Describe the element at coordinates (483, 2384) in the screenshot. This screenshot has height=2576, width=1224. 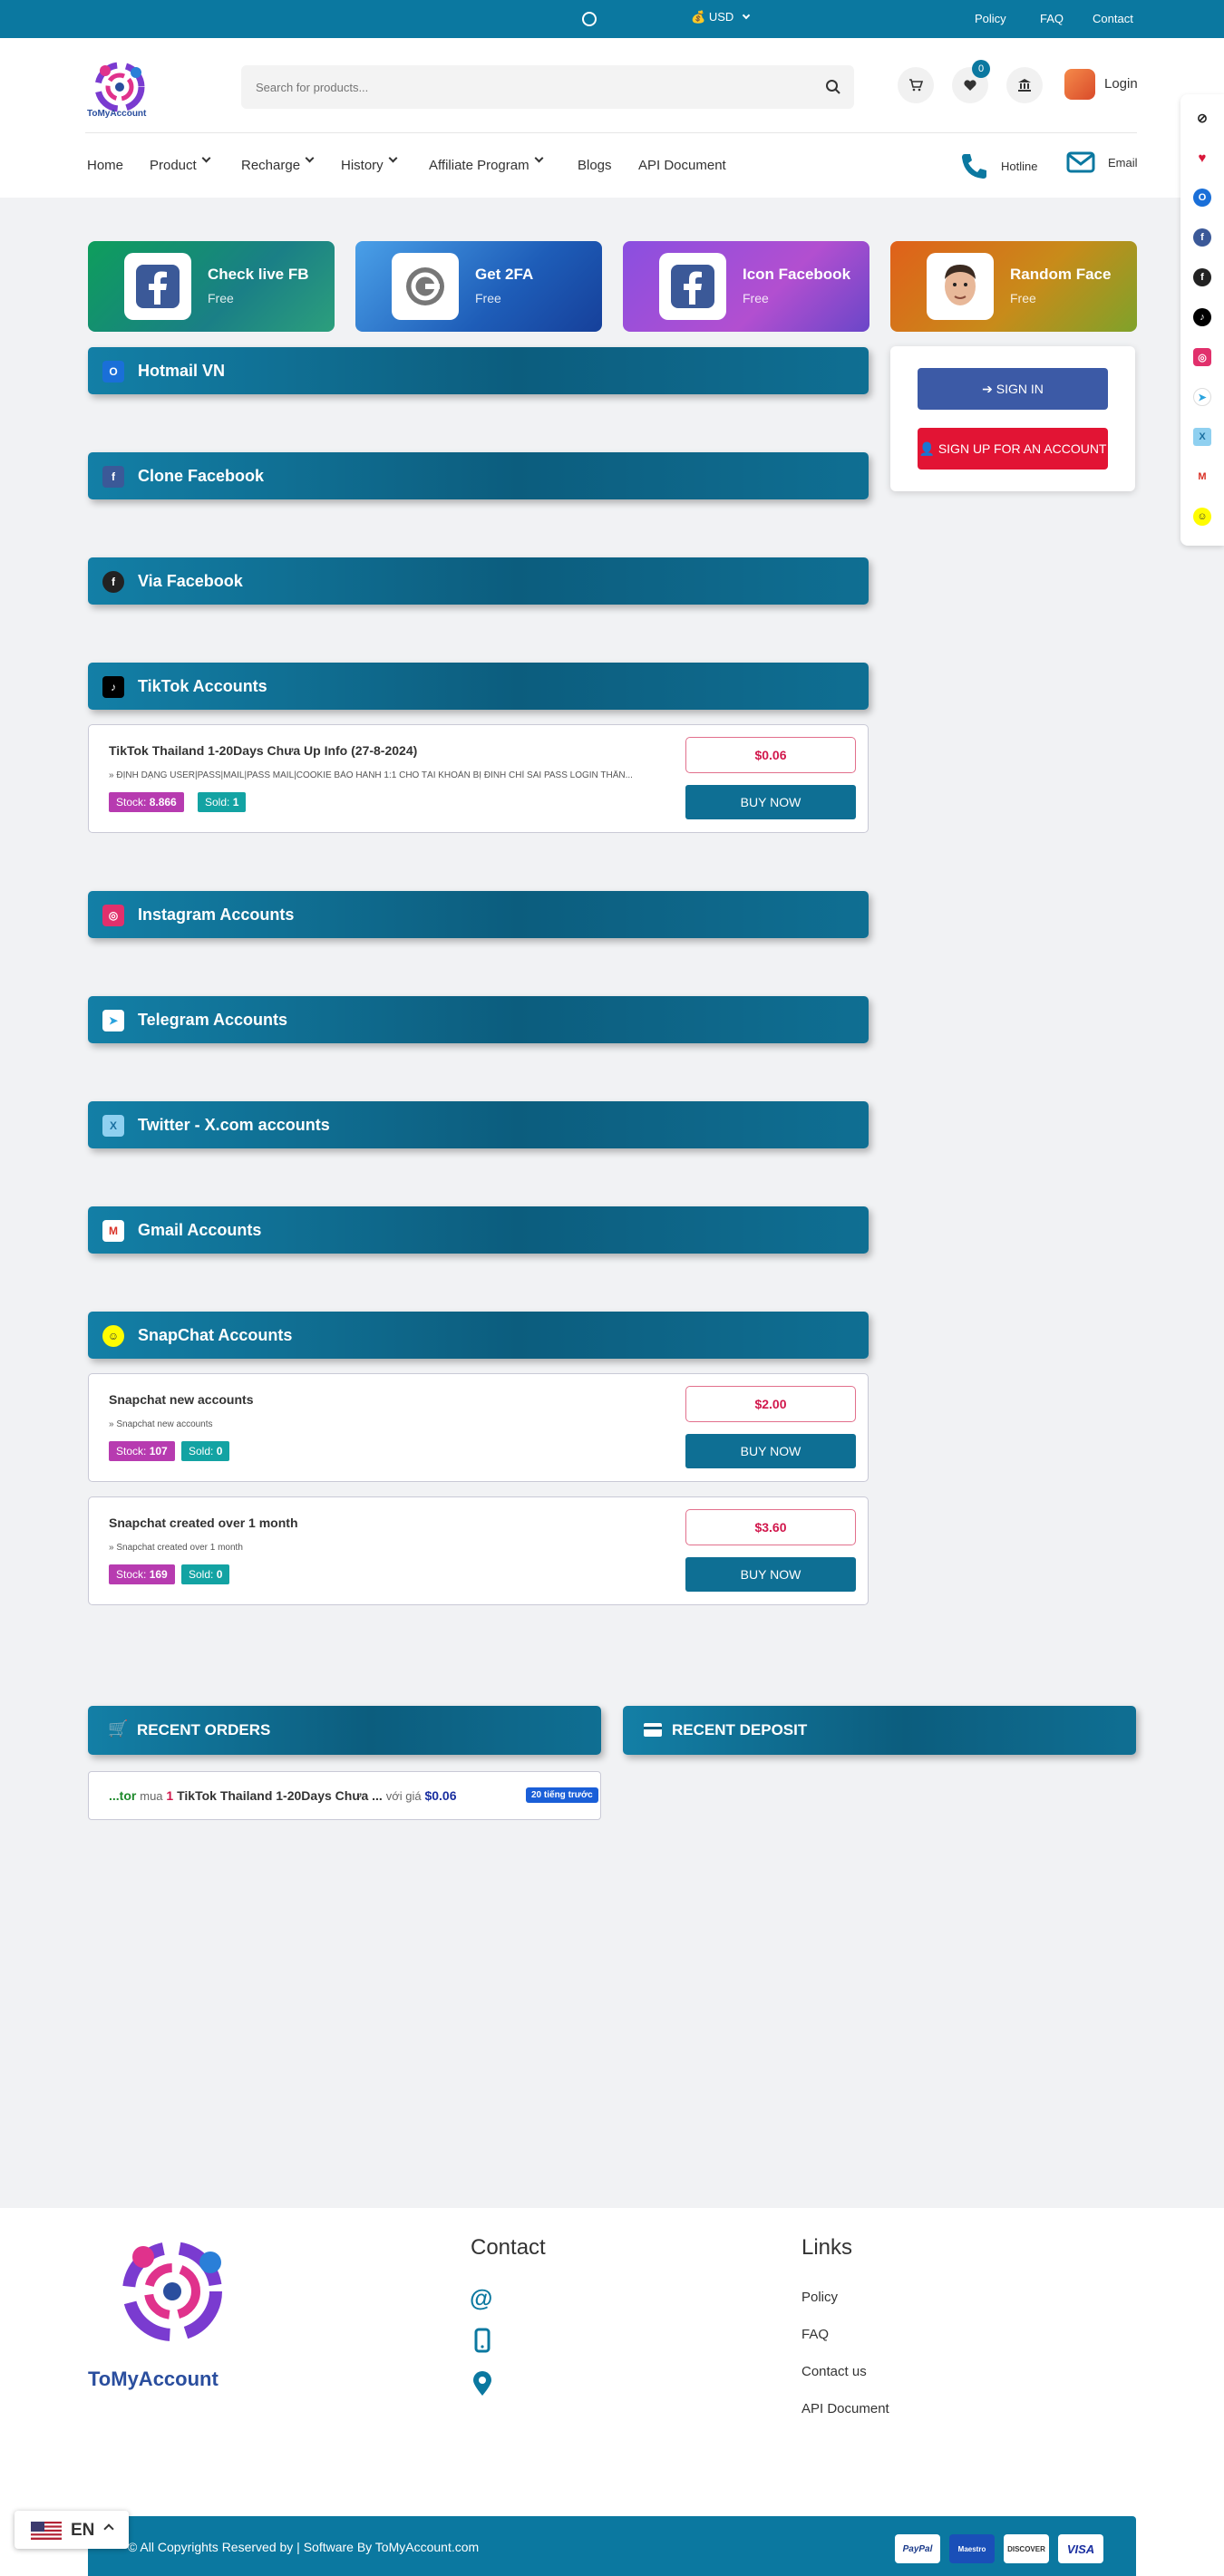
I see `map-pin-icon` at that location.